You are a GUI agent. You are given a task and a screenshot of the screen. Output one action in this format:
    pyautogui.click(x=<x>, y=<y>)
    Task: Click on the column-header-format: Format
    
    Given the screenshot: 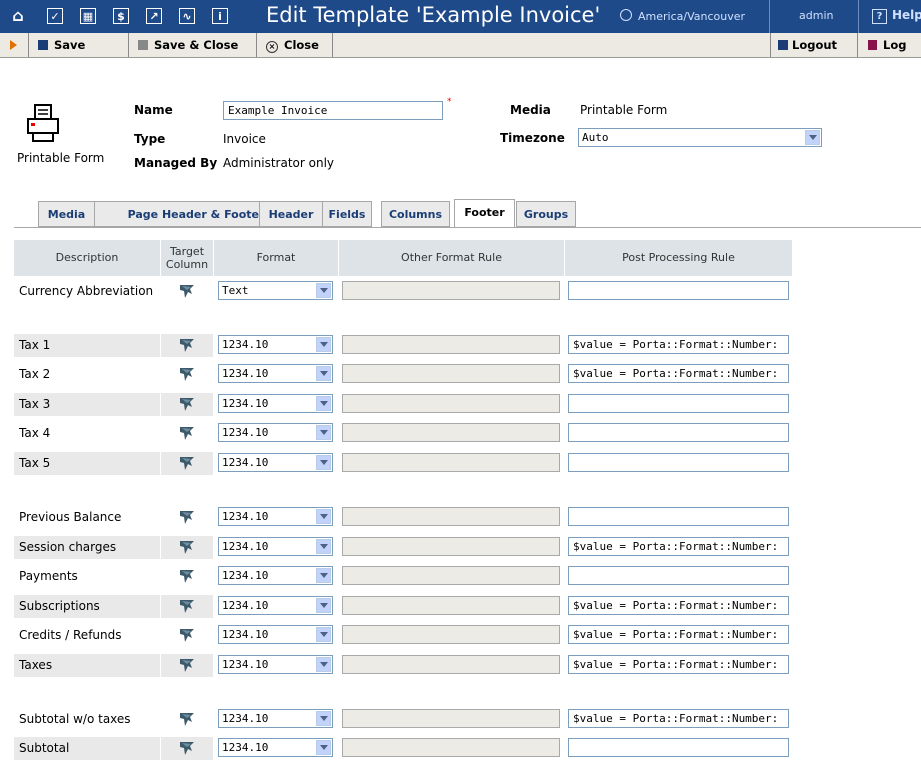 What is the action you would take?
    pyautogui.click(x=276, y=258)
    